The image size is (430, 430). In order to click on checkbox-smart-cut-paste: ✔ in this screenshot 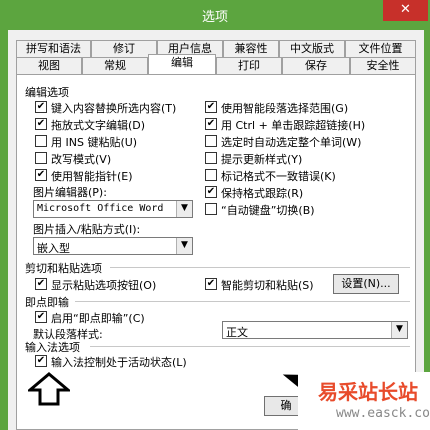, I will do `click(211, 284)`.